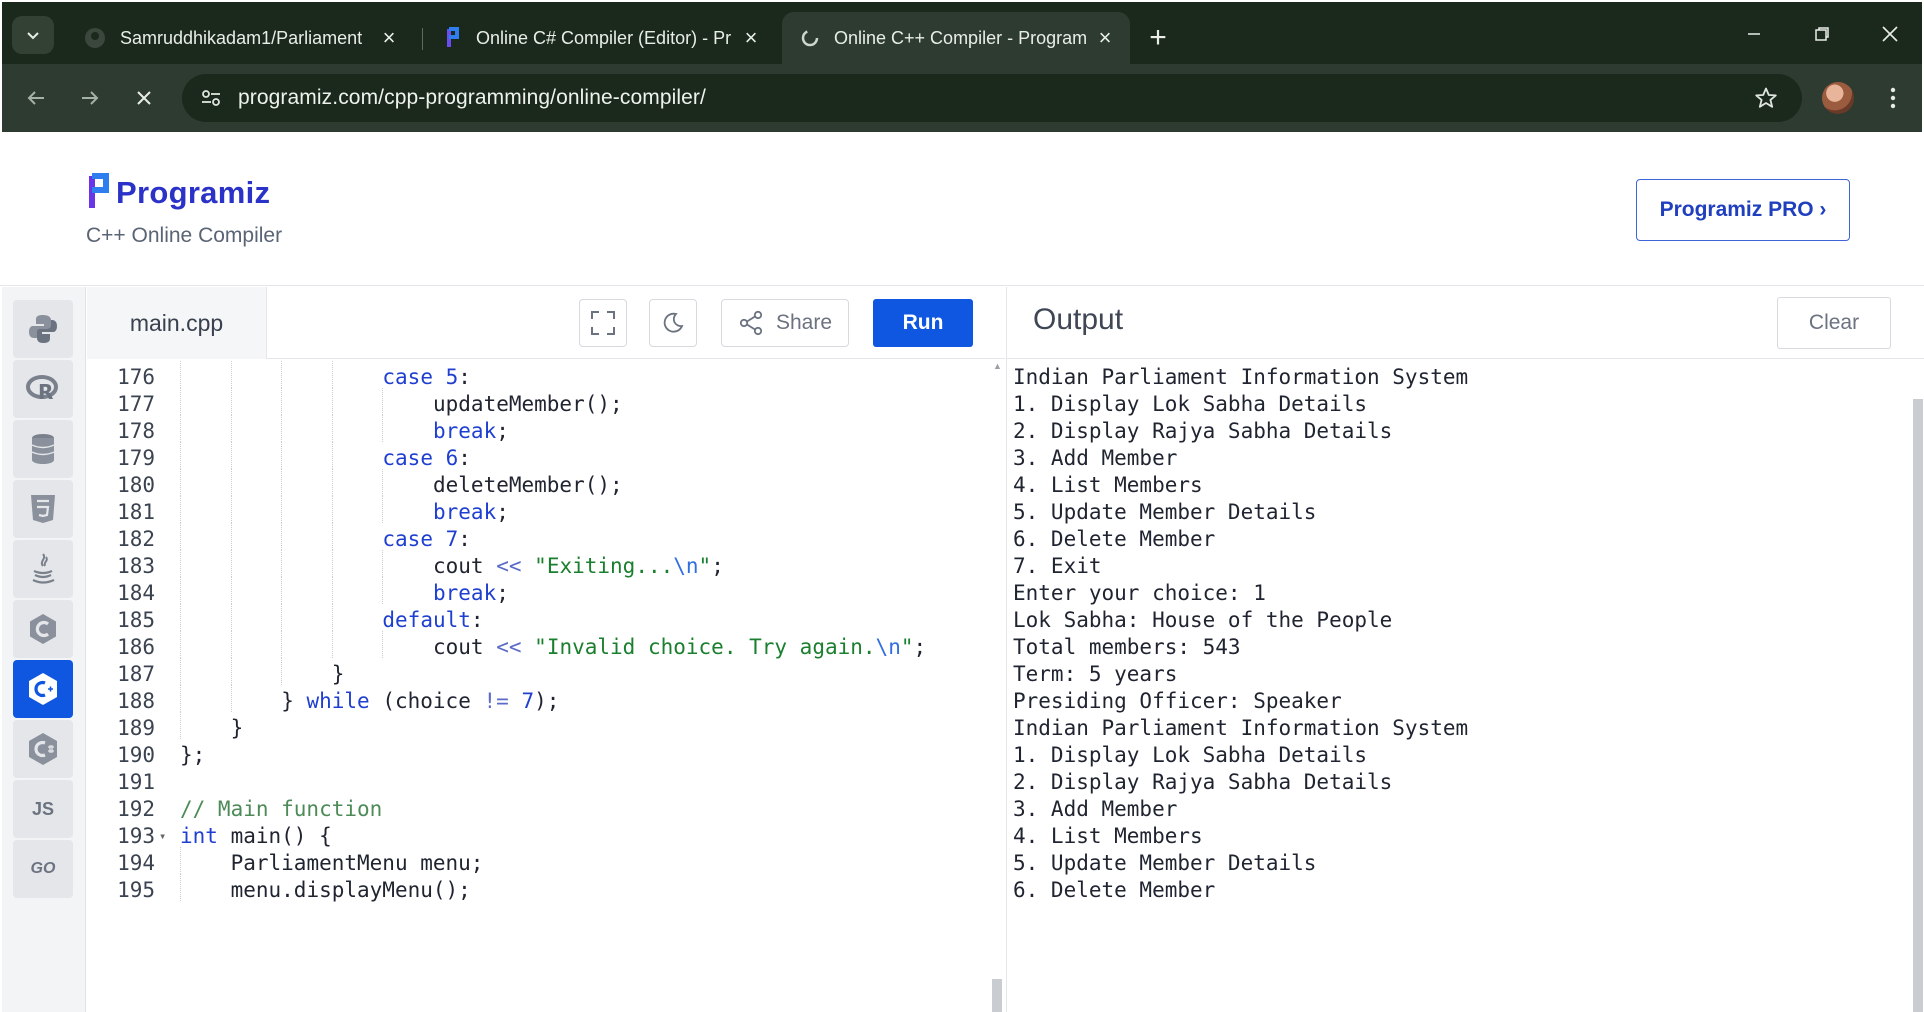 Image resolution: width=1924 pixels, height=1012 pixels. I want to click on minimize-button, so click(1754, 34).